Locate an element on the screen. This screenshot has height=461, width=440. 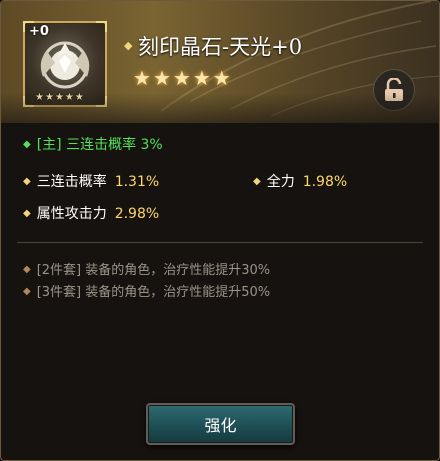
unlocked-padlock-icon is located at coordinates (394, 89).